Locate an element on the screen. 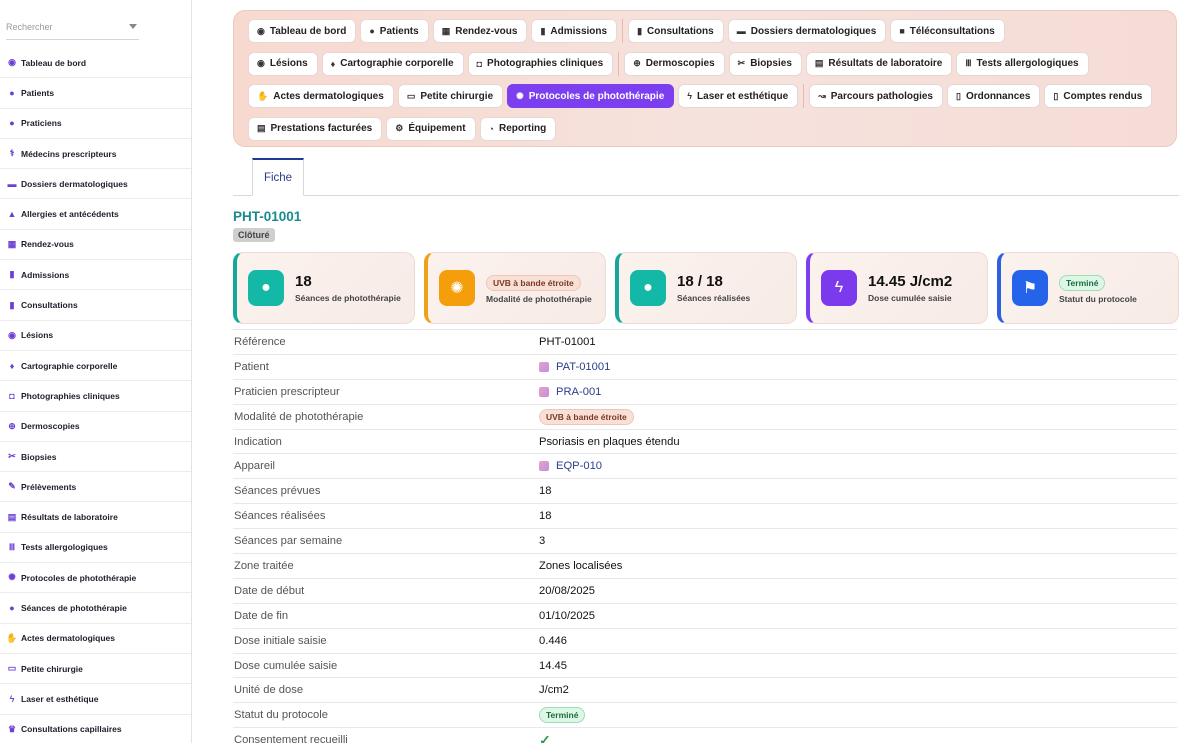 The image size is (1200, 743). toolbar-button: ● Patients is located at coordinates (394, 31).